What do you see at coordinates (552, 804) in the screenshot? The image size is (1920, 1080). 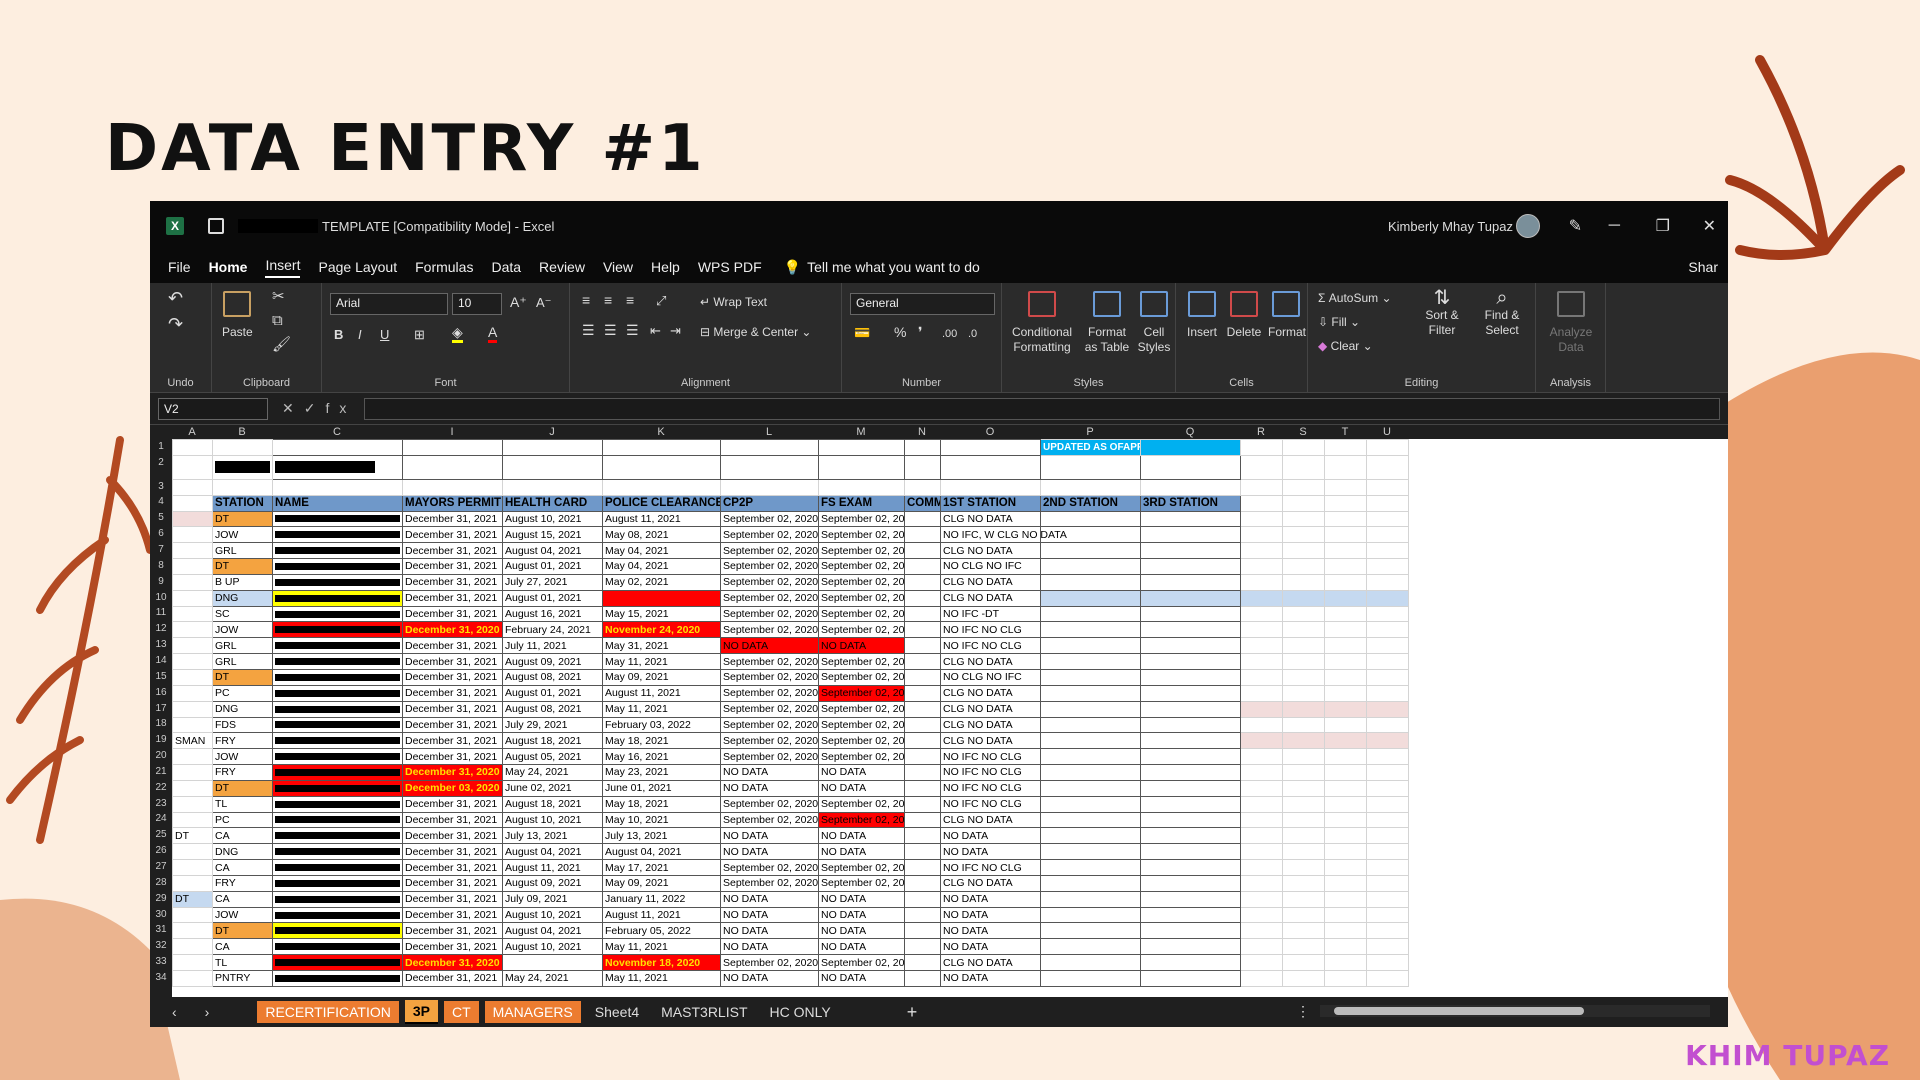 I see `cell-health-card: August 18, 2021` at bounding box center [552, 804].